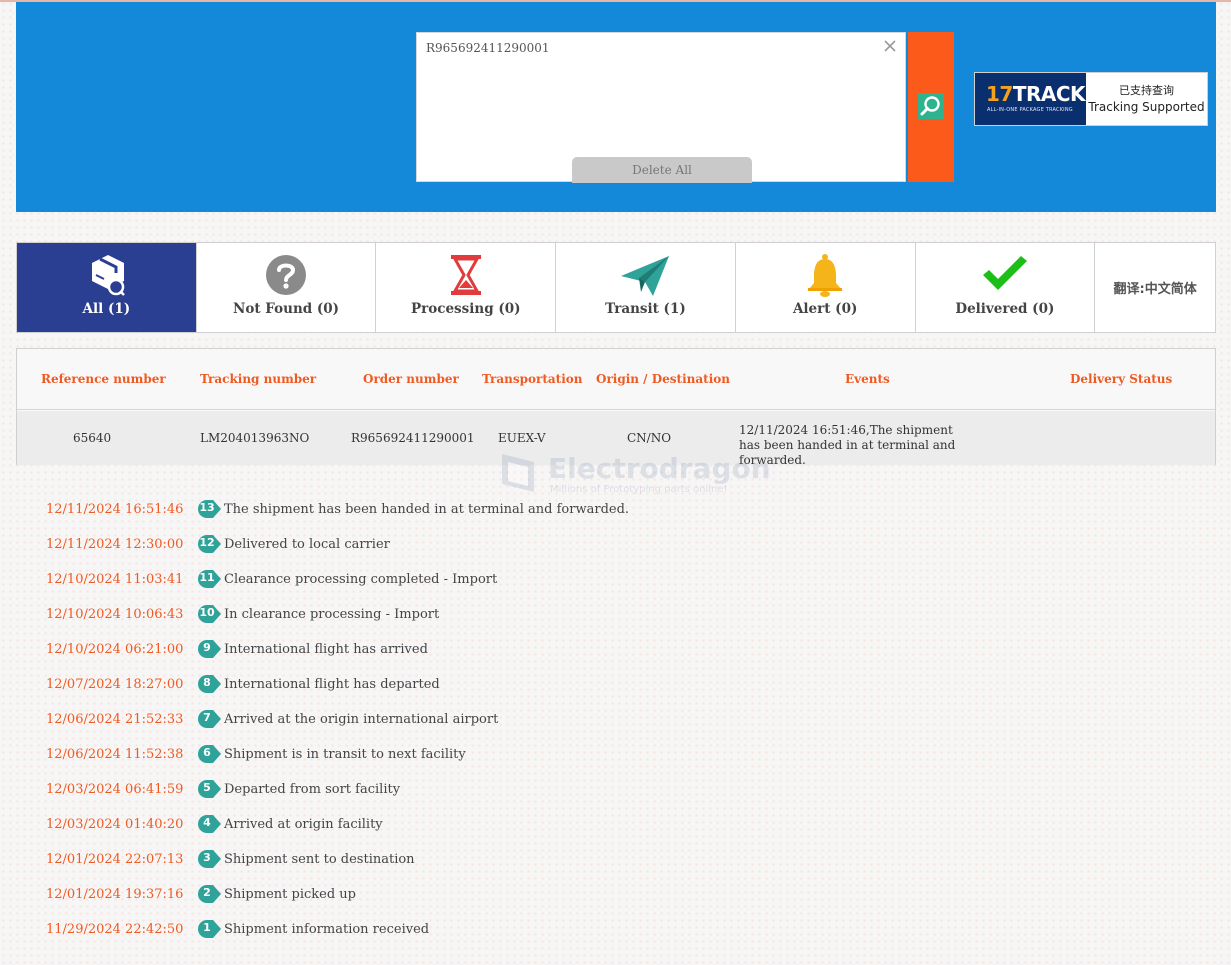 Image resolution: width=1231 pixels, height=965 pixels. Describe the element at coordinates (307, 544) in the screenshot. I see `event-description: Delivered to local carrier` at that location.